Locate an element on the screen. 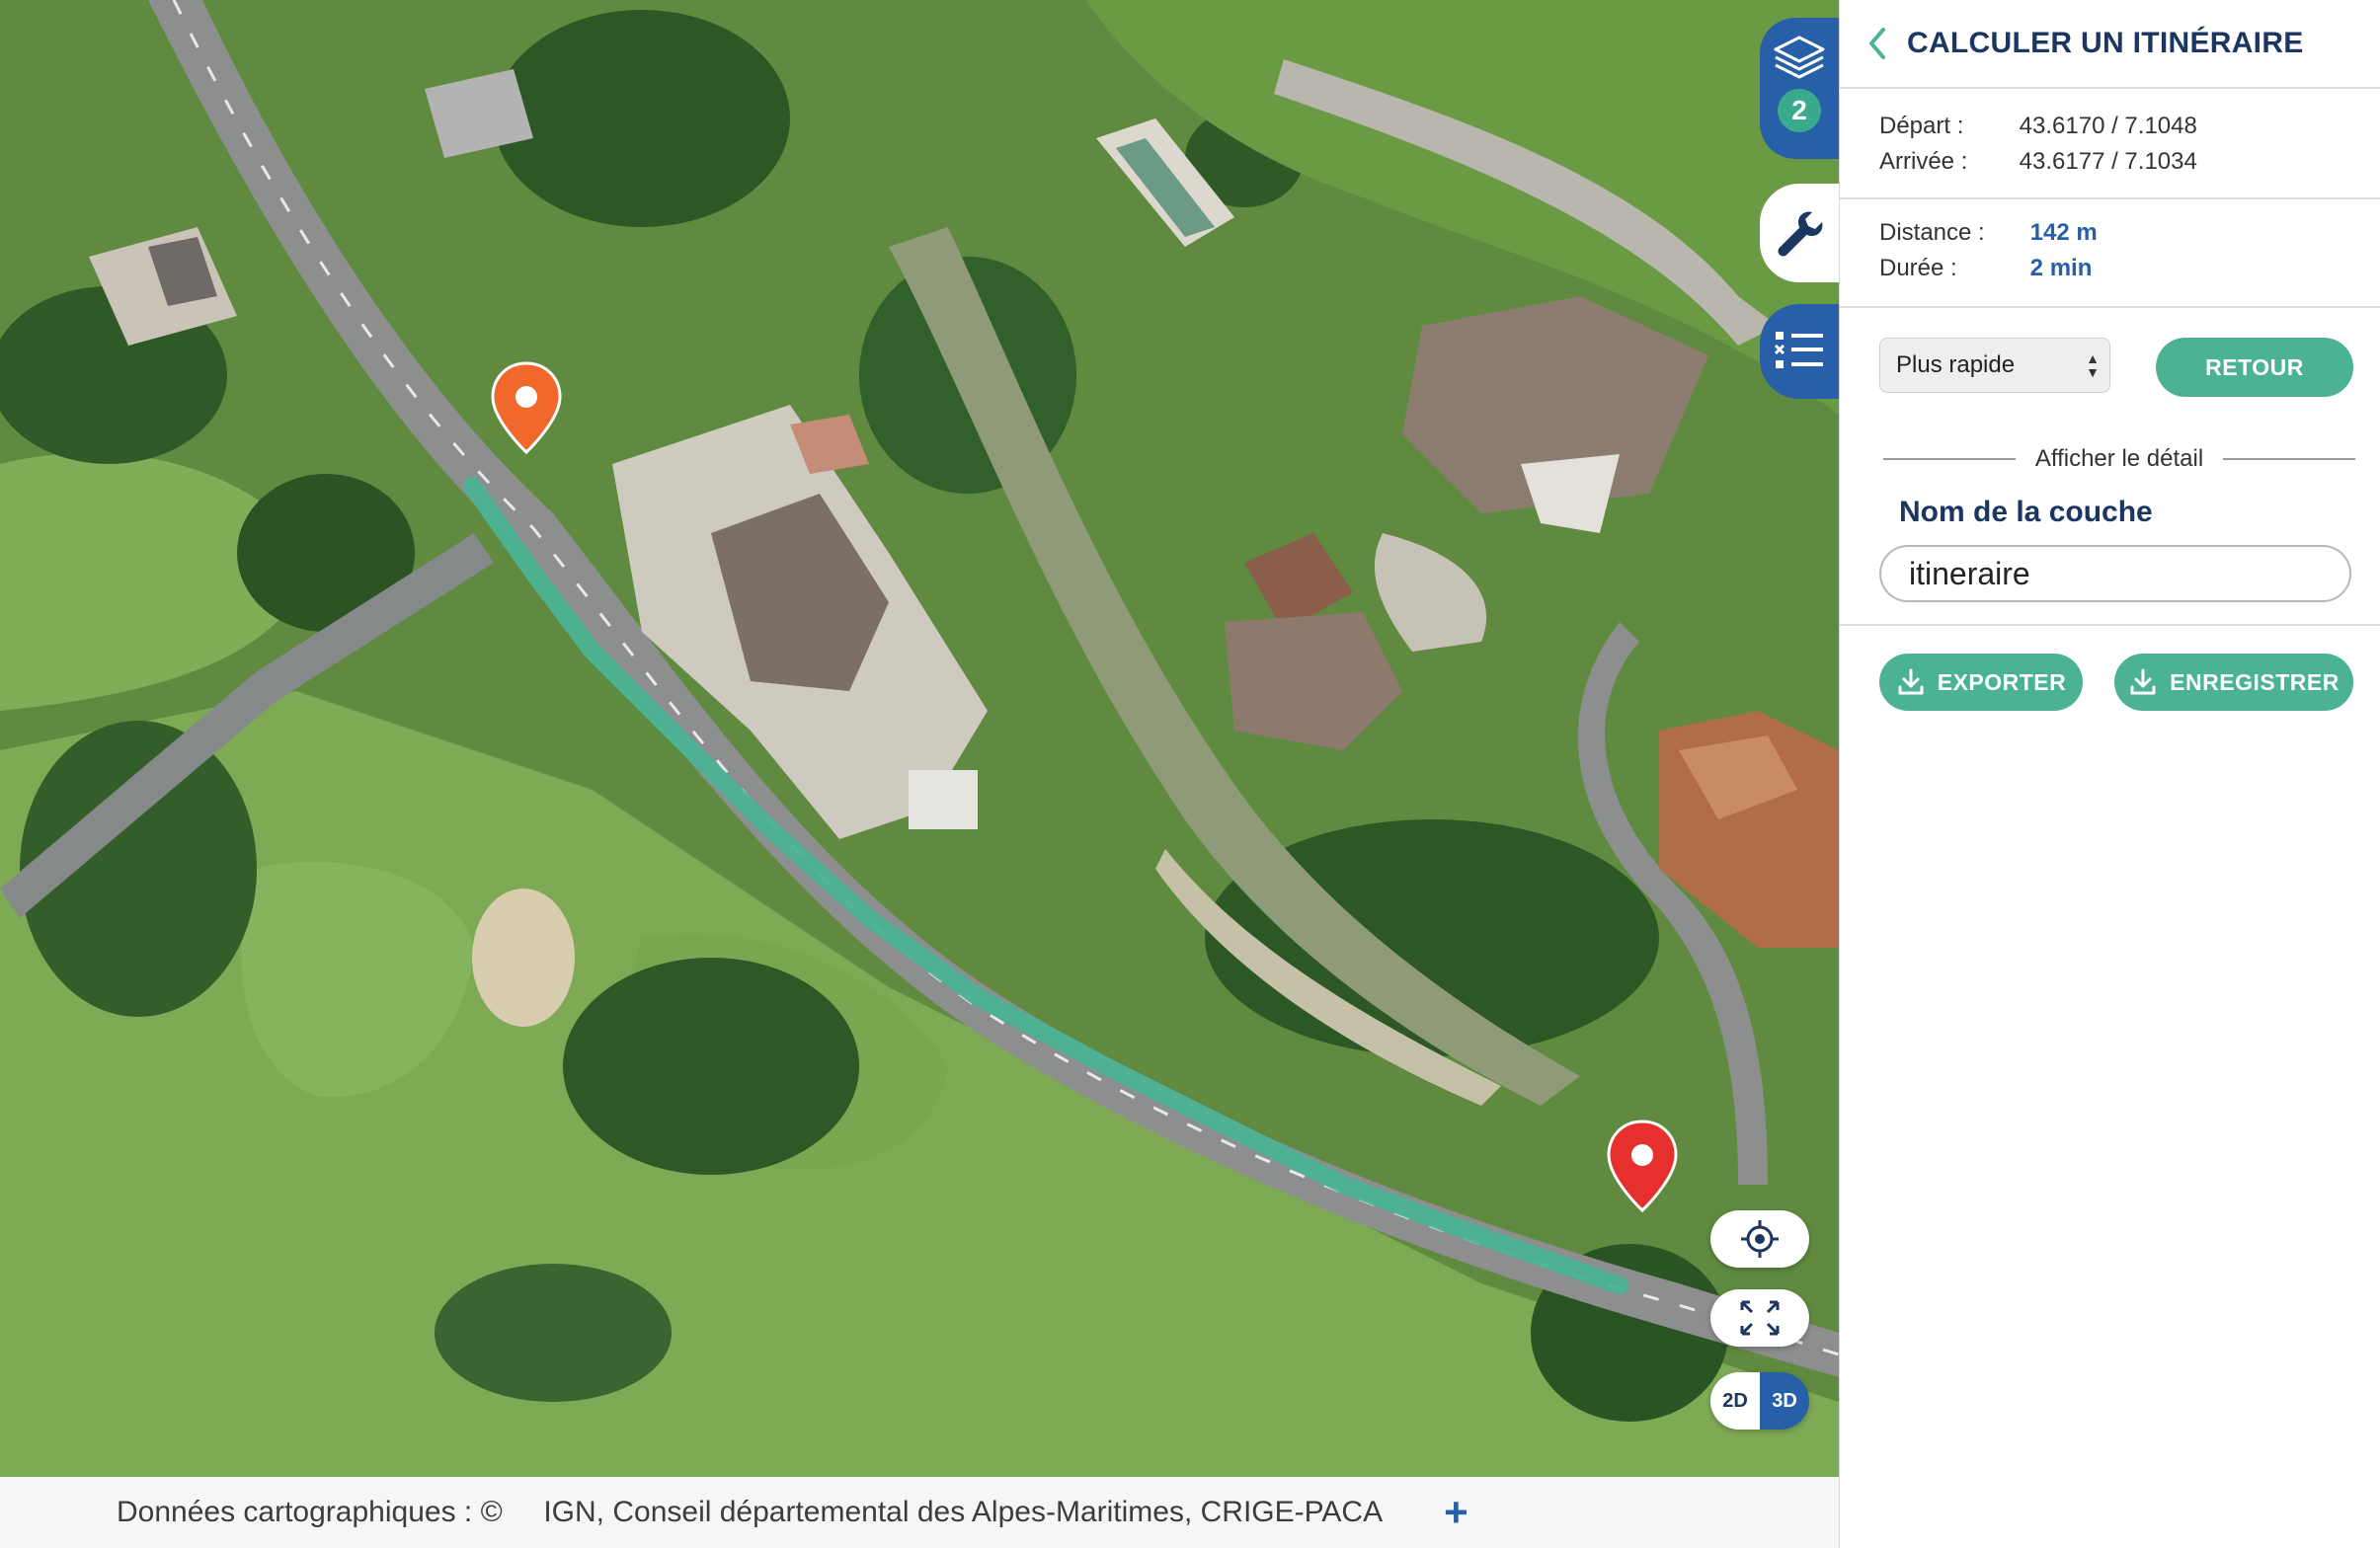 Image resolution: width=2380 pixels, height=1548 pixels. attribution-expand-button: + is located at coordinates (1456, 1512).